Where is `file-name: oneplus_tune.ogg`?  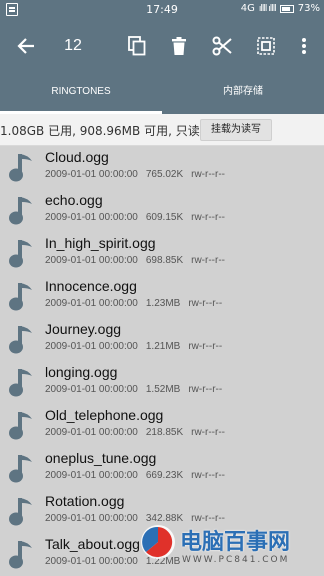
file-name: oneplus_tune.ogg is located at coordinates (101, 458).